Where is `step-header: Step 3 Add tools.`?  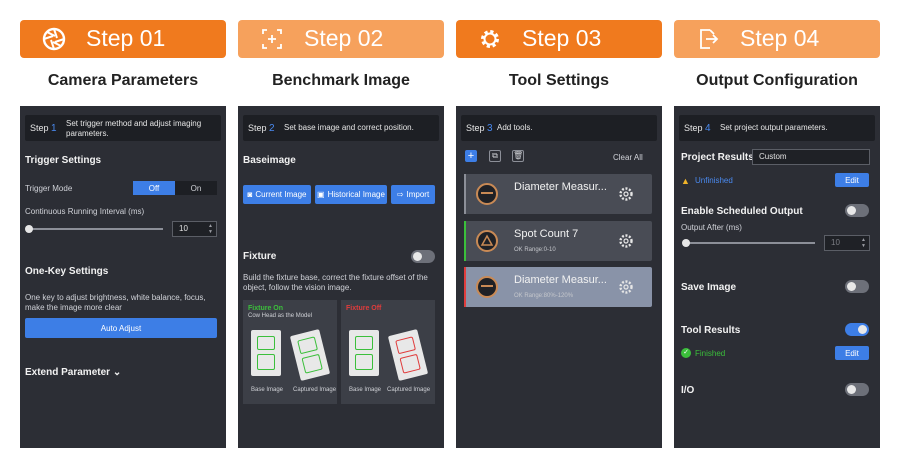
step-header: Step 3 Add tools. is located at coordinates (559, 128).